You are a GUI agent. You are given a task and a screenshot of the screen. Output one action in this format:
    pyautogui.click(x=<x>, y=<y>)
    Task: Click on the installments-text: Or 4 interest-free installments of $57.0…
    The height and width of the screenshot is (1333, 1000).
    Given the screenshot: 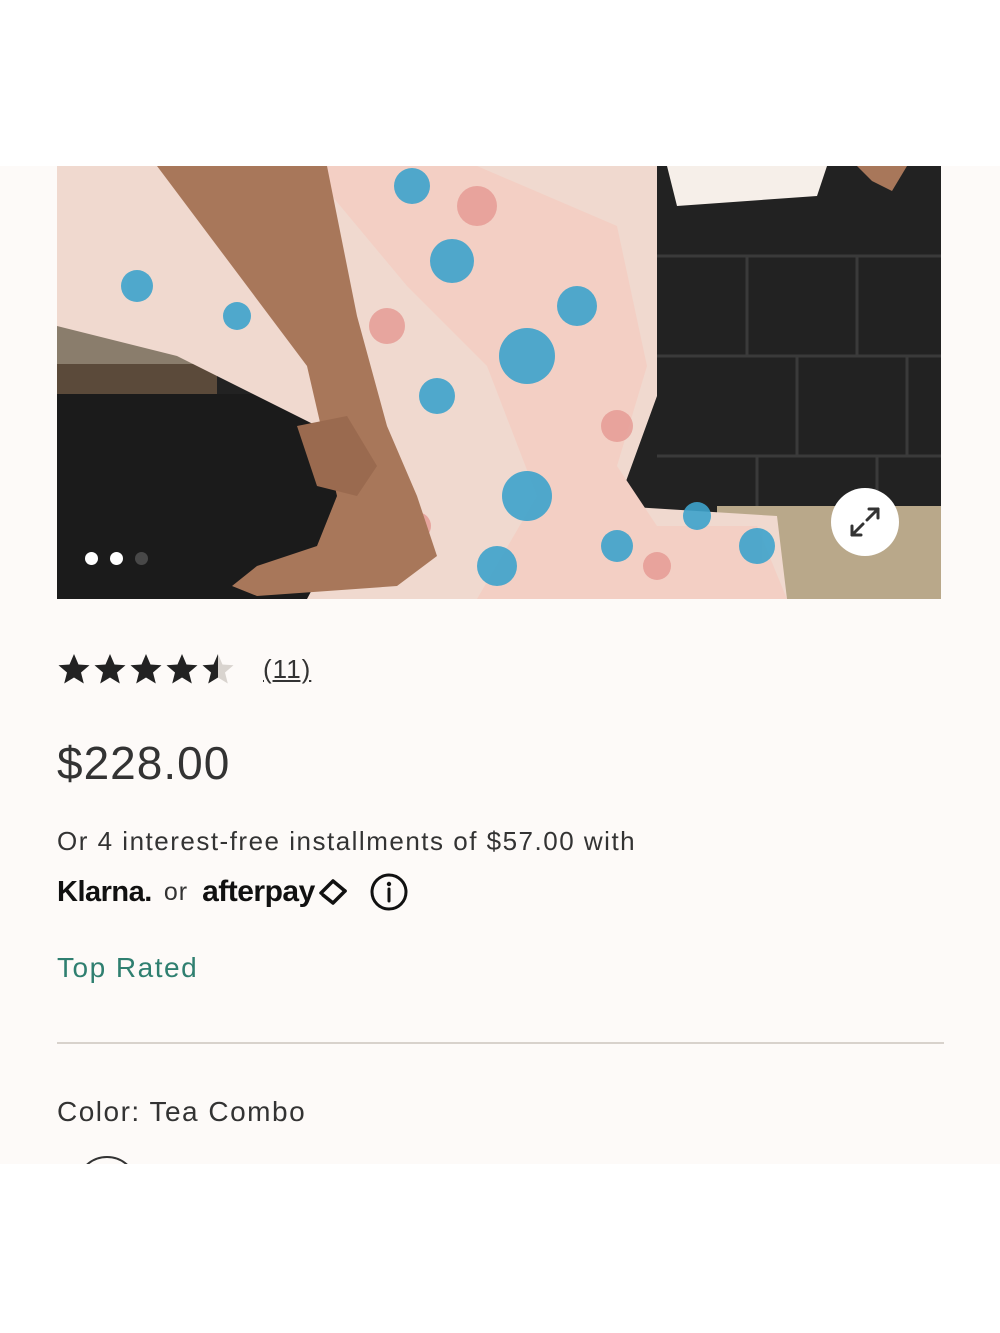 What is the action you would take?
    pyautogui.click(x=347, y=841)
    